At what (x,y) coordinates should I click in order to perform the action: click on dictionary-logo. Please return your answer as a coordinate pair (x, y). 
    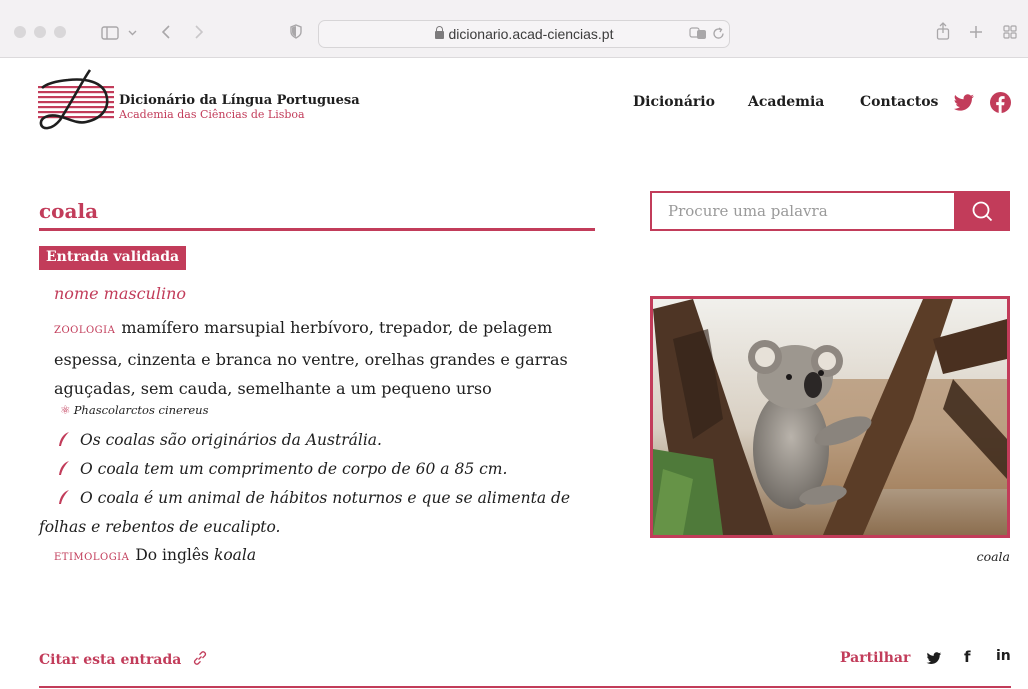
    Looking at the image, I should click on (76, 102).